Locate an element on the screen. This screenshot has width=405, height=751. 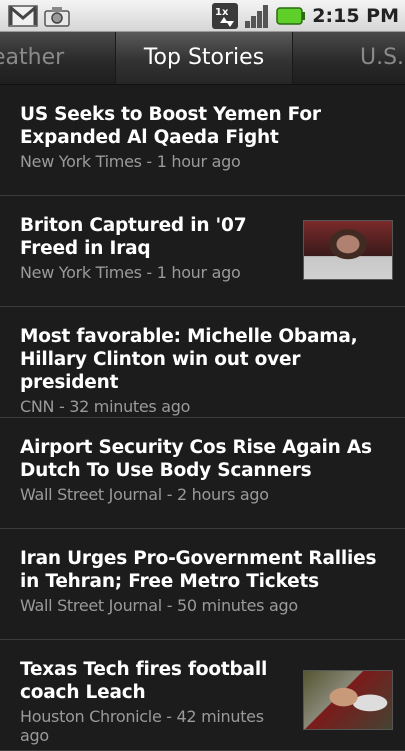
story-source-time: Wall Street Journal - 50 minutes ago is located at coordinates (159, 605).